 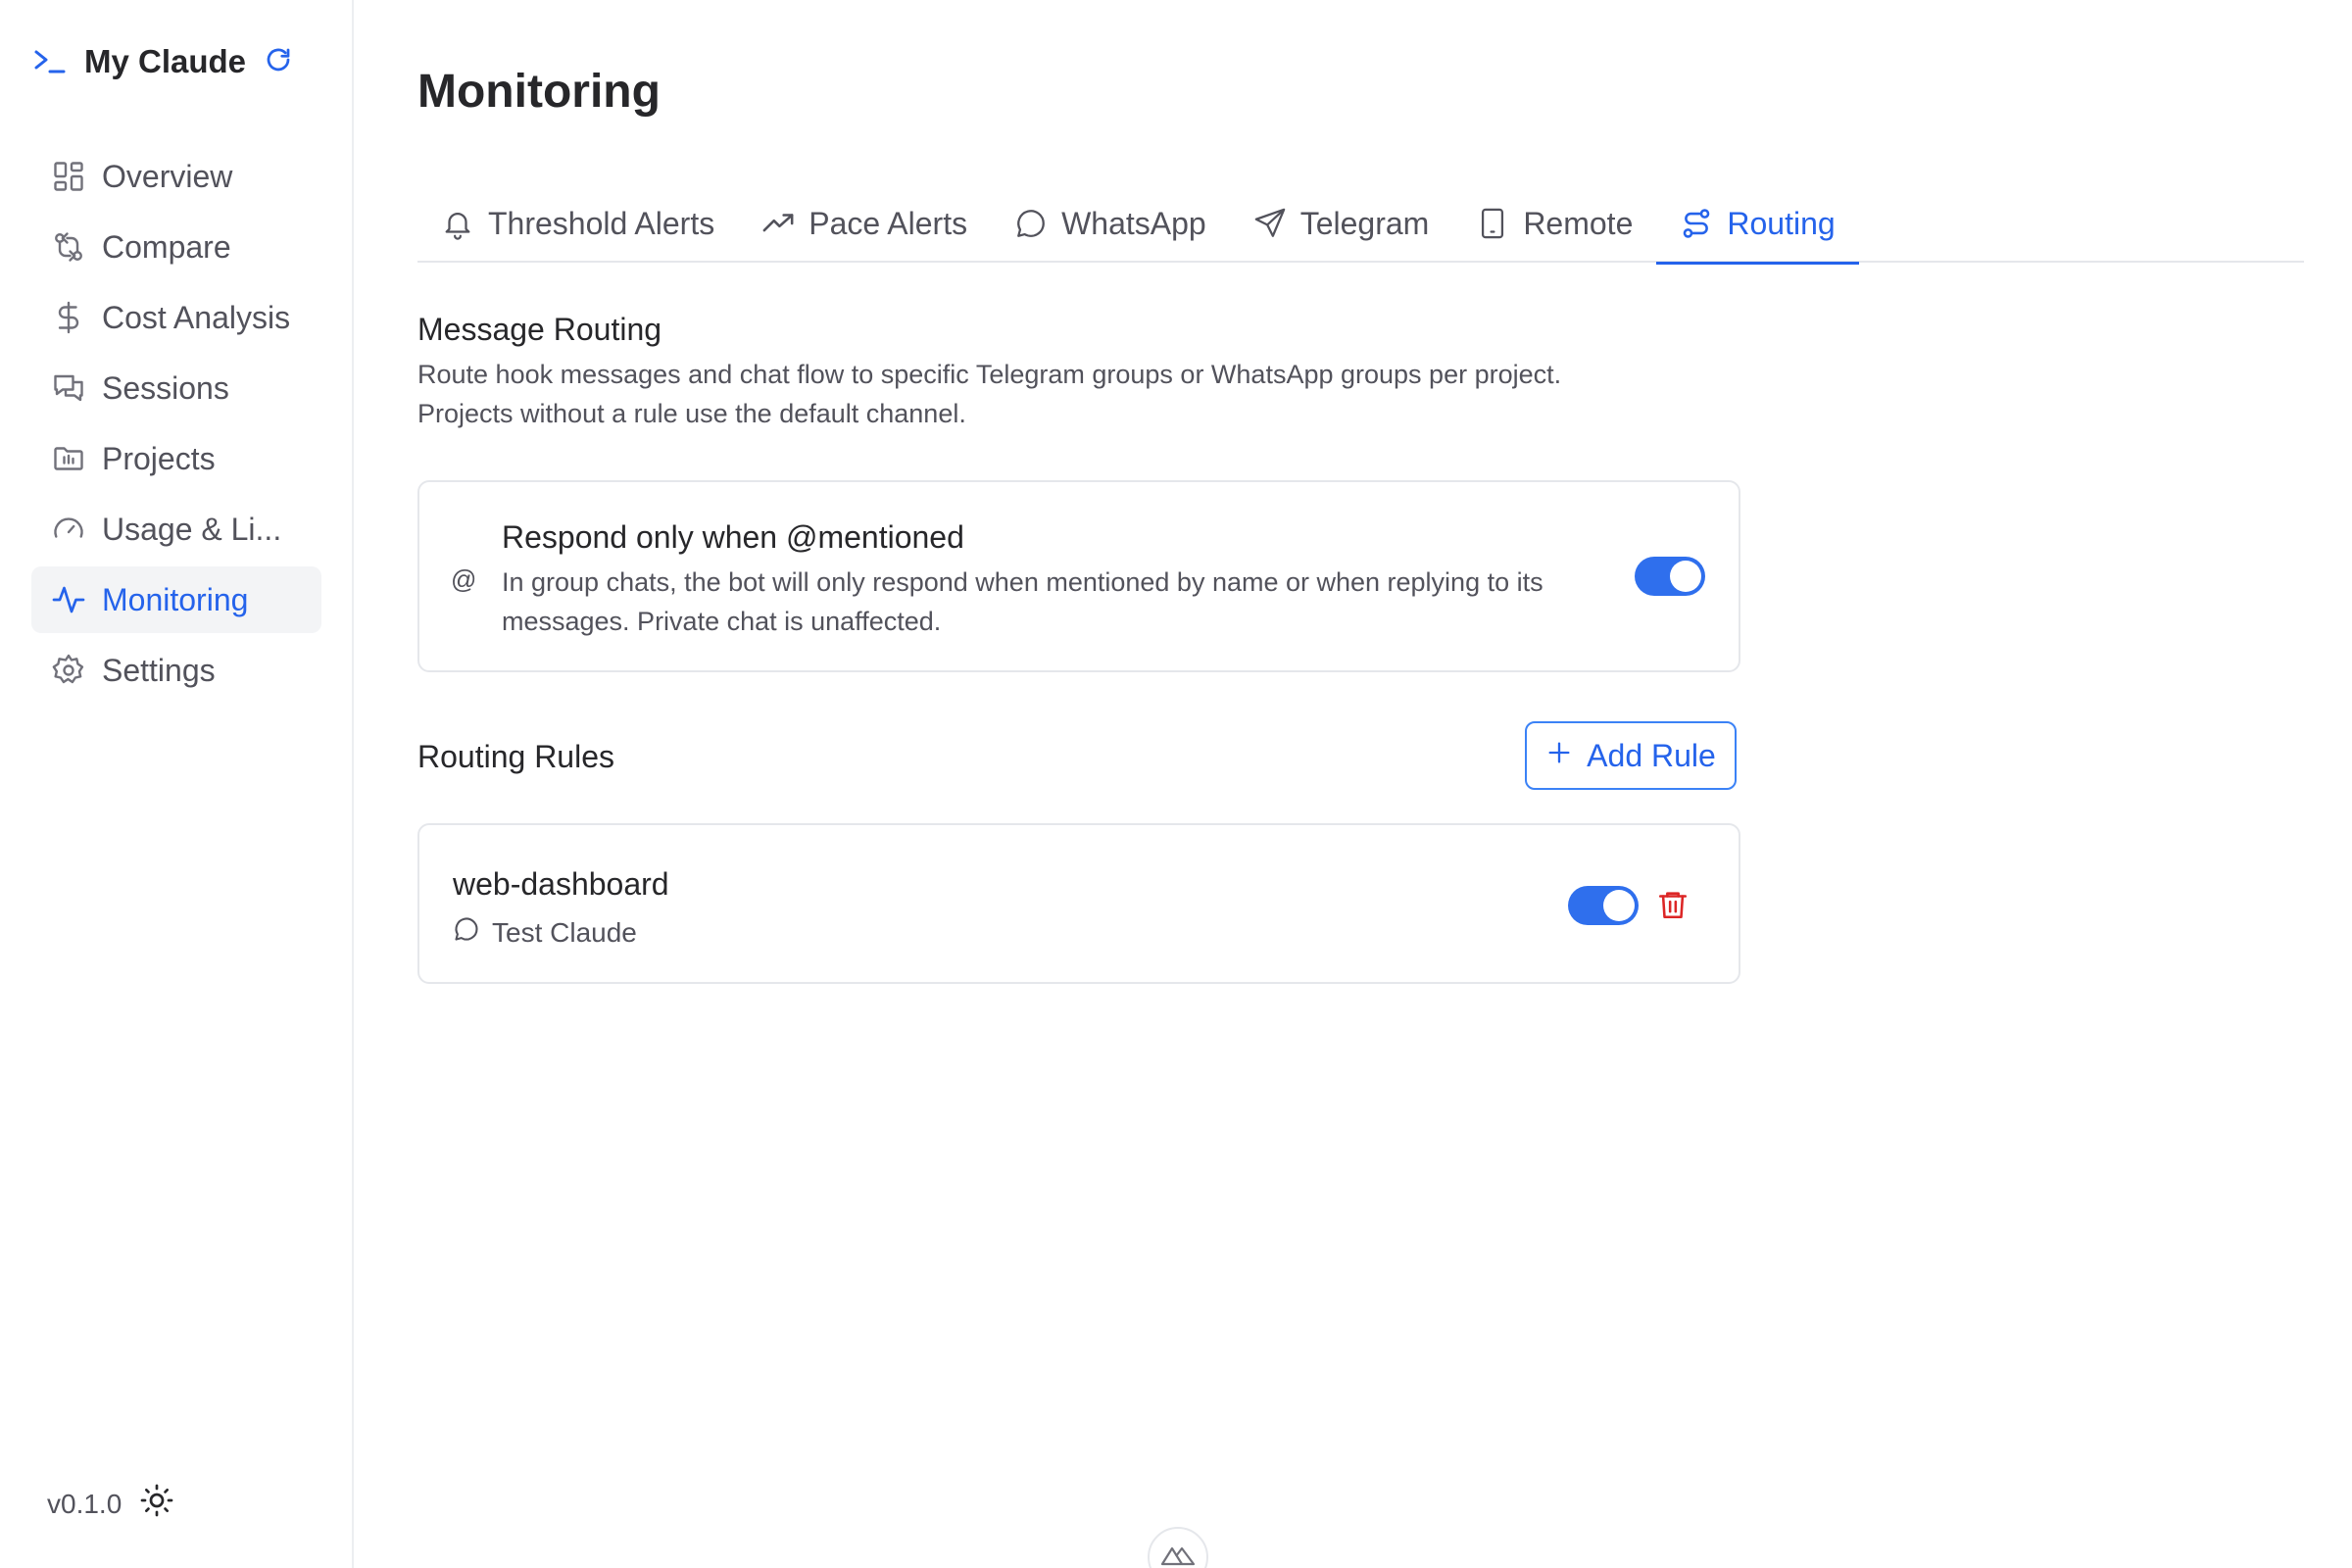 What do you see at coordinates (165, 61) in the screenshot?
I see `app-title: My Claude` at bounding box center [165, 61].